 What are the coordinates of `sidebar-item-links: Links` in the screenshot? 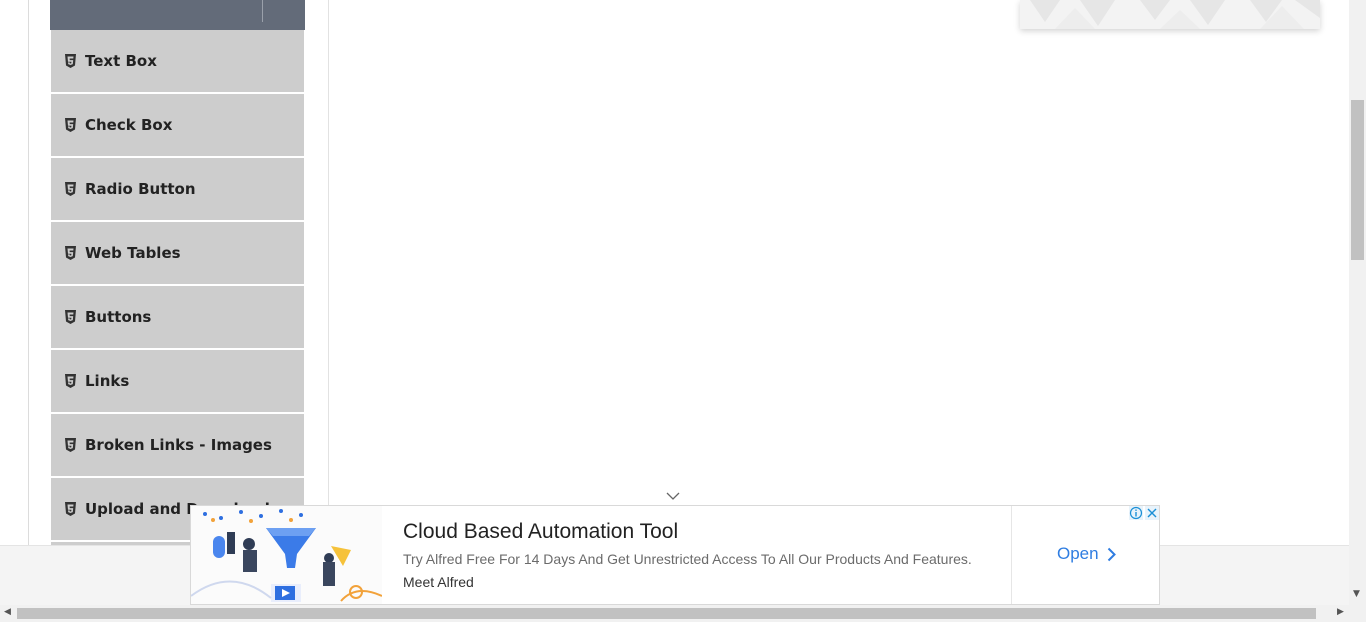 It's located at (177, 381).